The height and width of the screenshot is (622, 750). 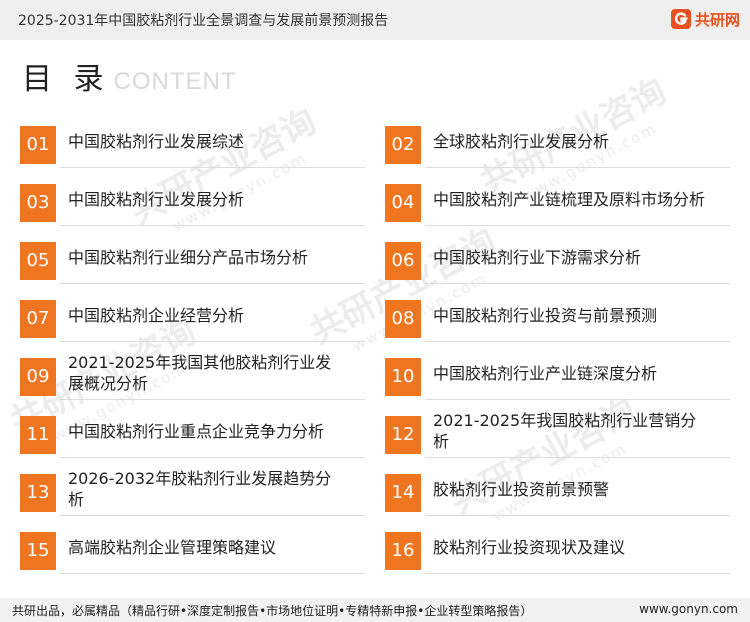 What do you see at coordinates (680, 19) in the screenshot?
I see `gonyn-logo-icon` at bounding box center [680, 19].